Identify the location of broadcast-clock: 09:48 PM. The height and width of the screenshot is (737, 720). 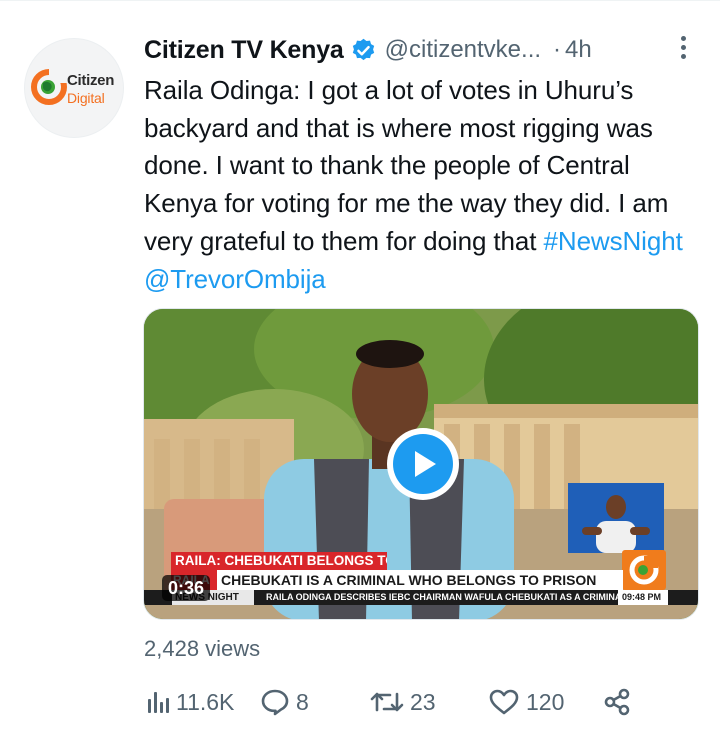
(643, 597).